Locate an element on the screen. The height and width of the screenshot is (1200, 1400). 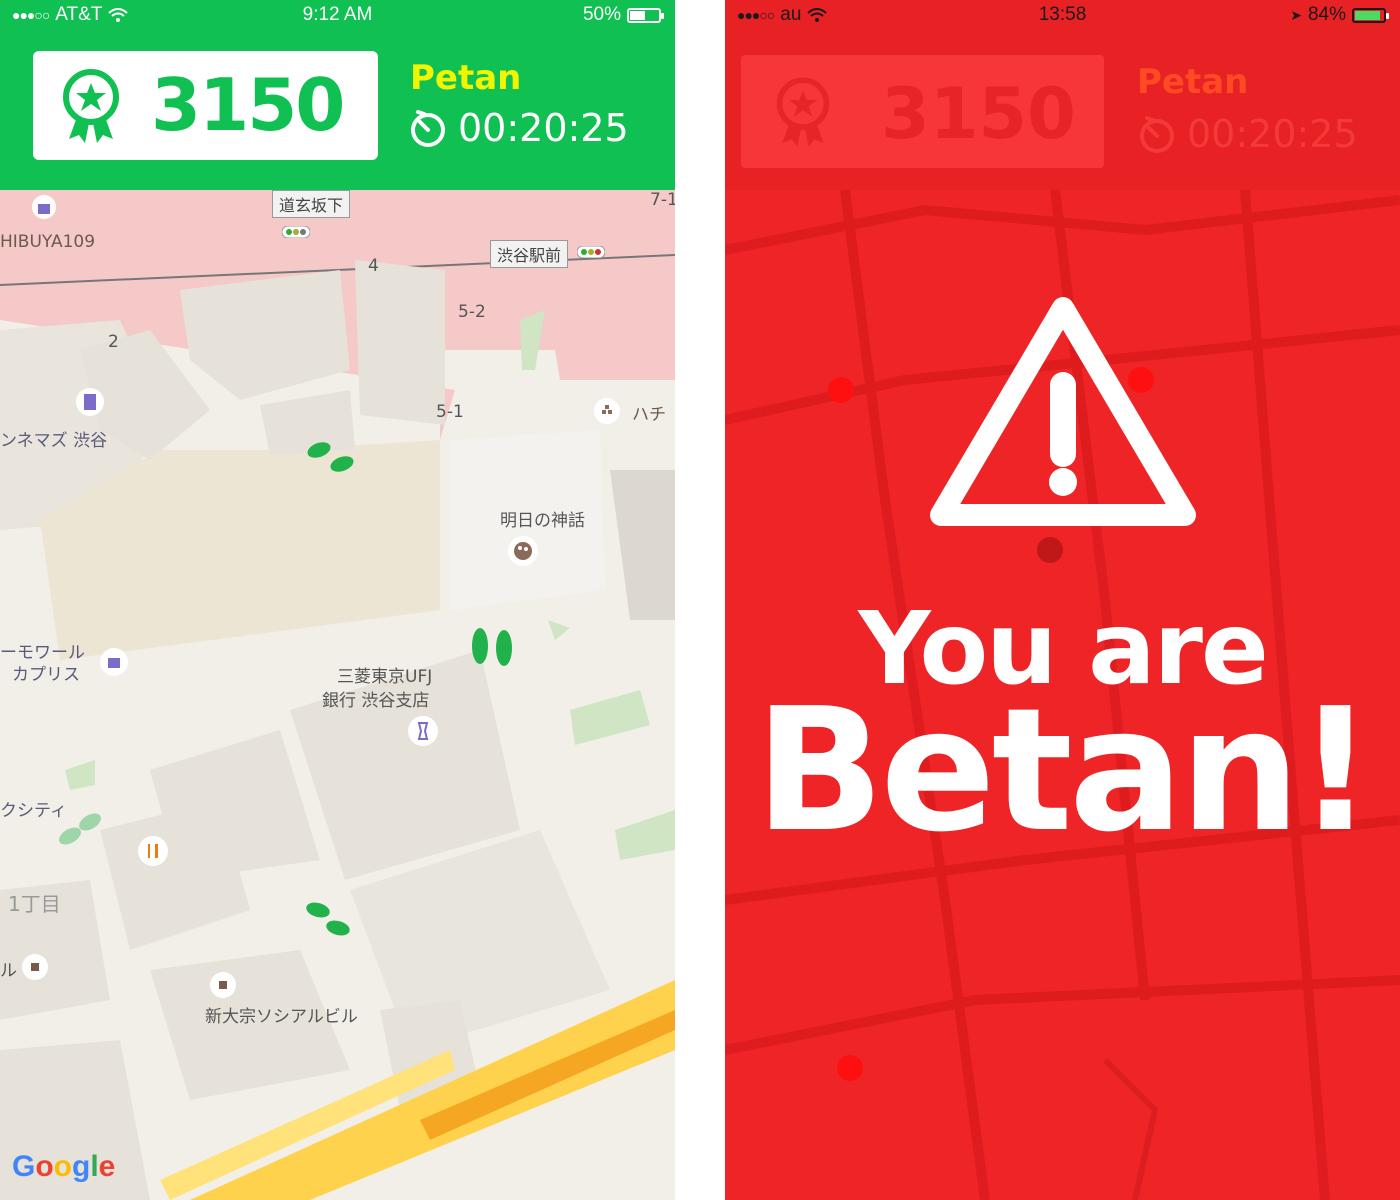
status-bar: ●●●○○ au 13:58 ➤ 84% is located at coordinates (1062, 15).